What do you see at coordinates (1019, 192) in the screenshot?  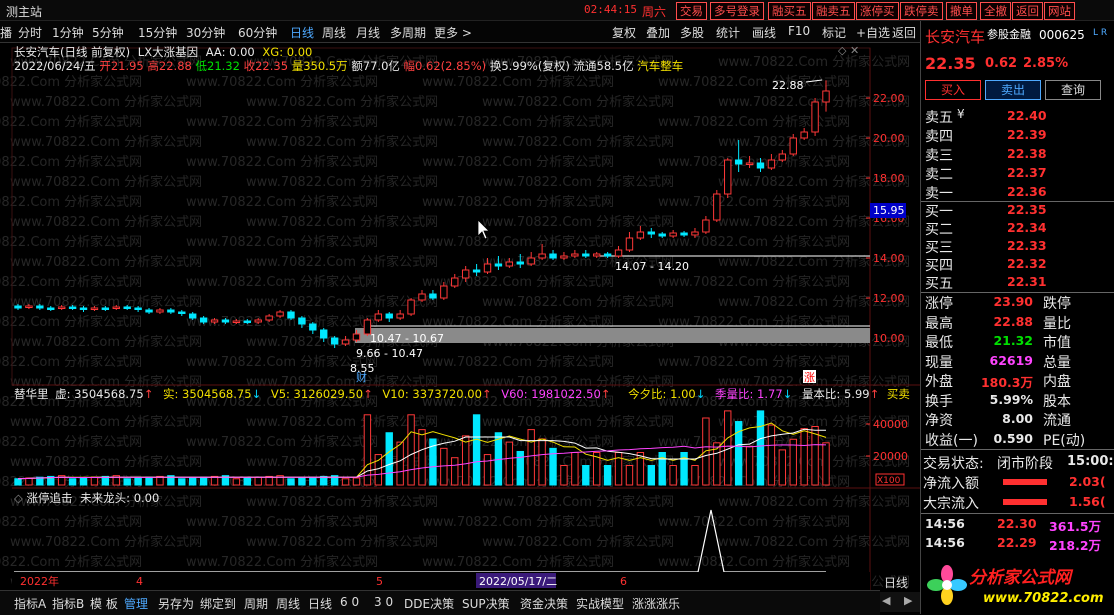 I see `ask-row-4: 卖一 22.36` at bounding box center [1019, 192].